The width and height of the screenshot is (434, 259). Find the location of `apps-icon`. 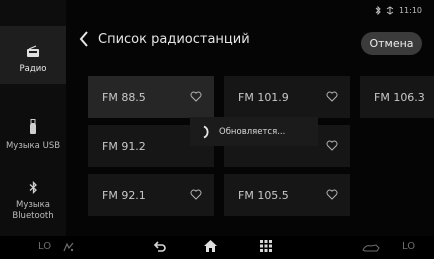

apps-icon is located at coordinates (266, 246).